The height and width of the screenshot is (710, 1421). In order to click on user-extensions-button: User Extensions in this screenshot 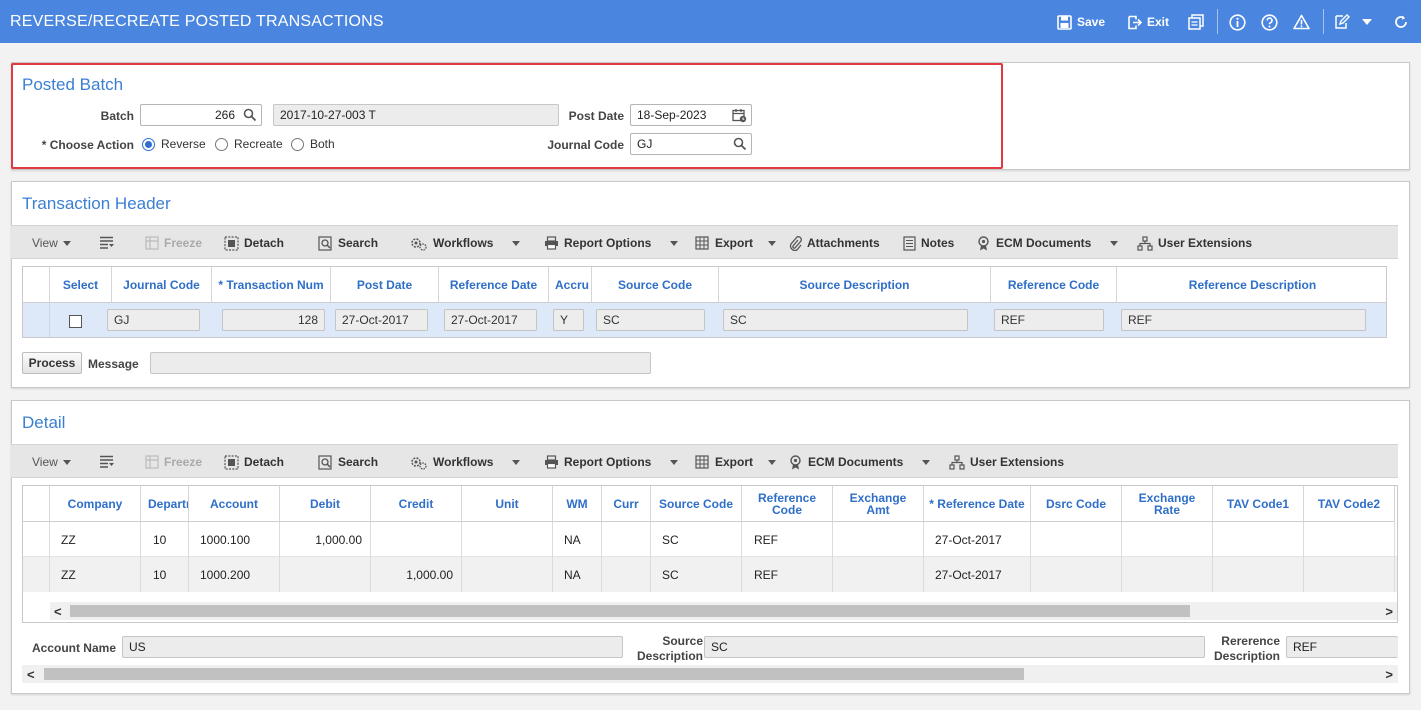, I will do `click(1006, 462)`.